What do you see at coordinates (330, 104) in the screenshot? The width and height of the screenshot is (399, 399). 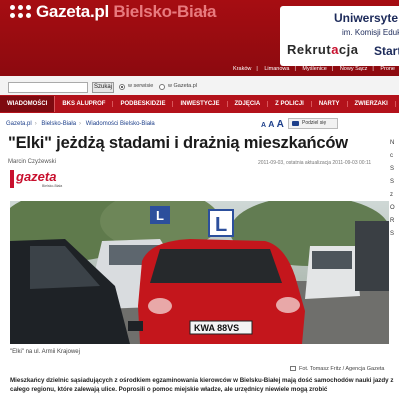 I see `nav-item-narty: NARTY` at bounding box center [330, 104].